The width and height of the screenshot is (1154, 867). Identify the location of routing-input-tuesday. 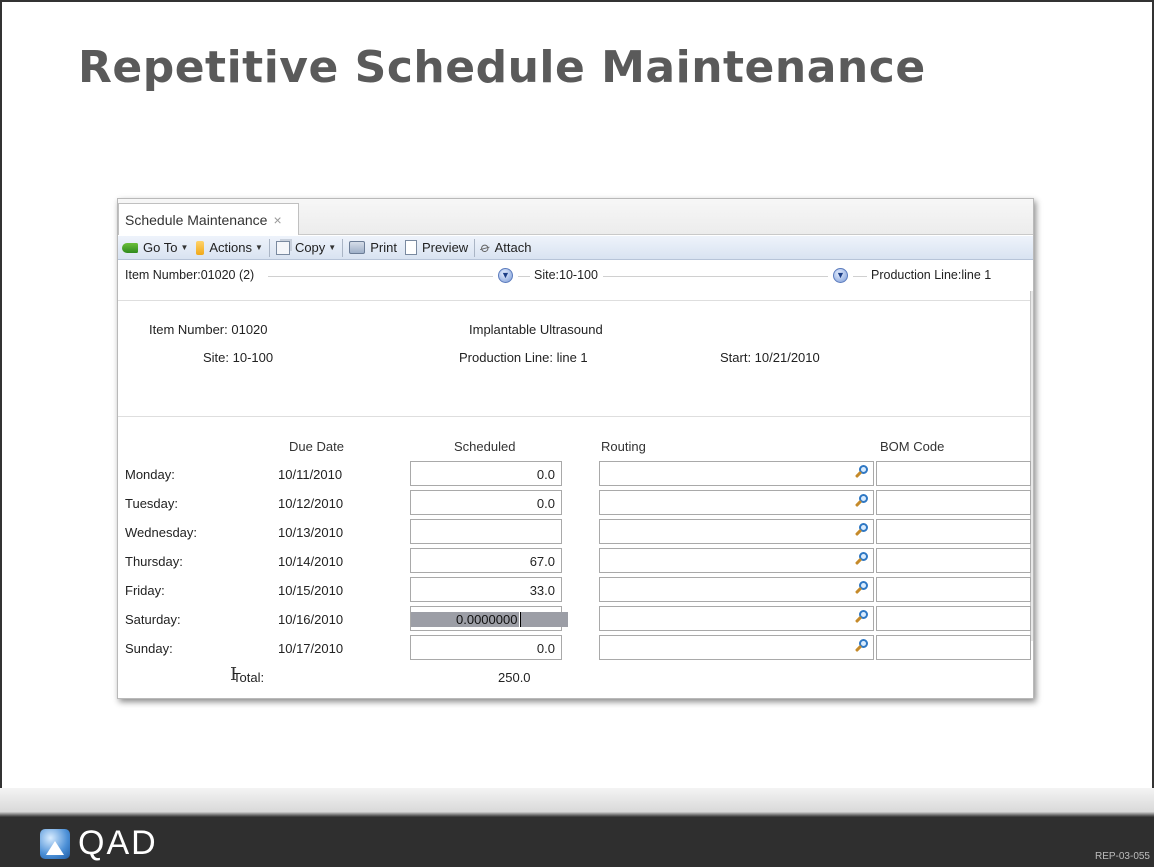
(736, 502).